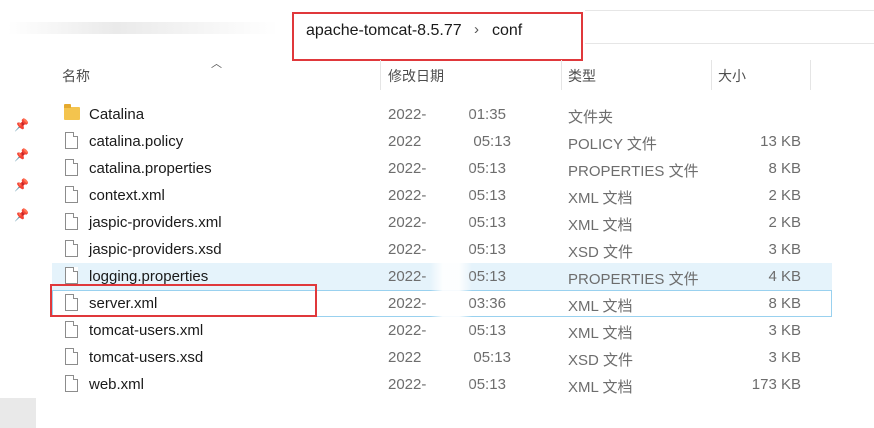  What do you see at coordinates (76, 76) in the screenshot?
I see `column-header-name: 名称` at bounding box center [76, 76].